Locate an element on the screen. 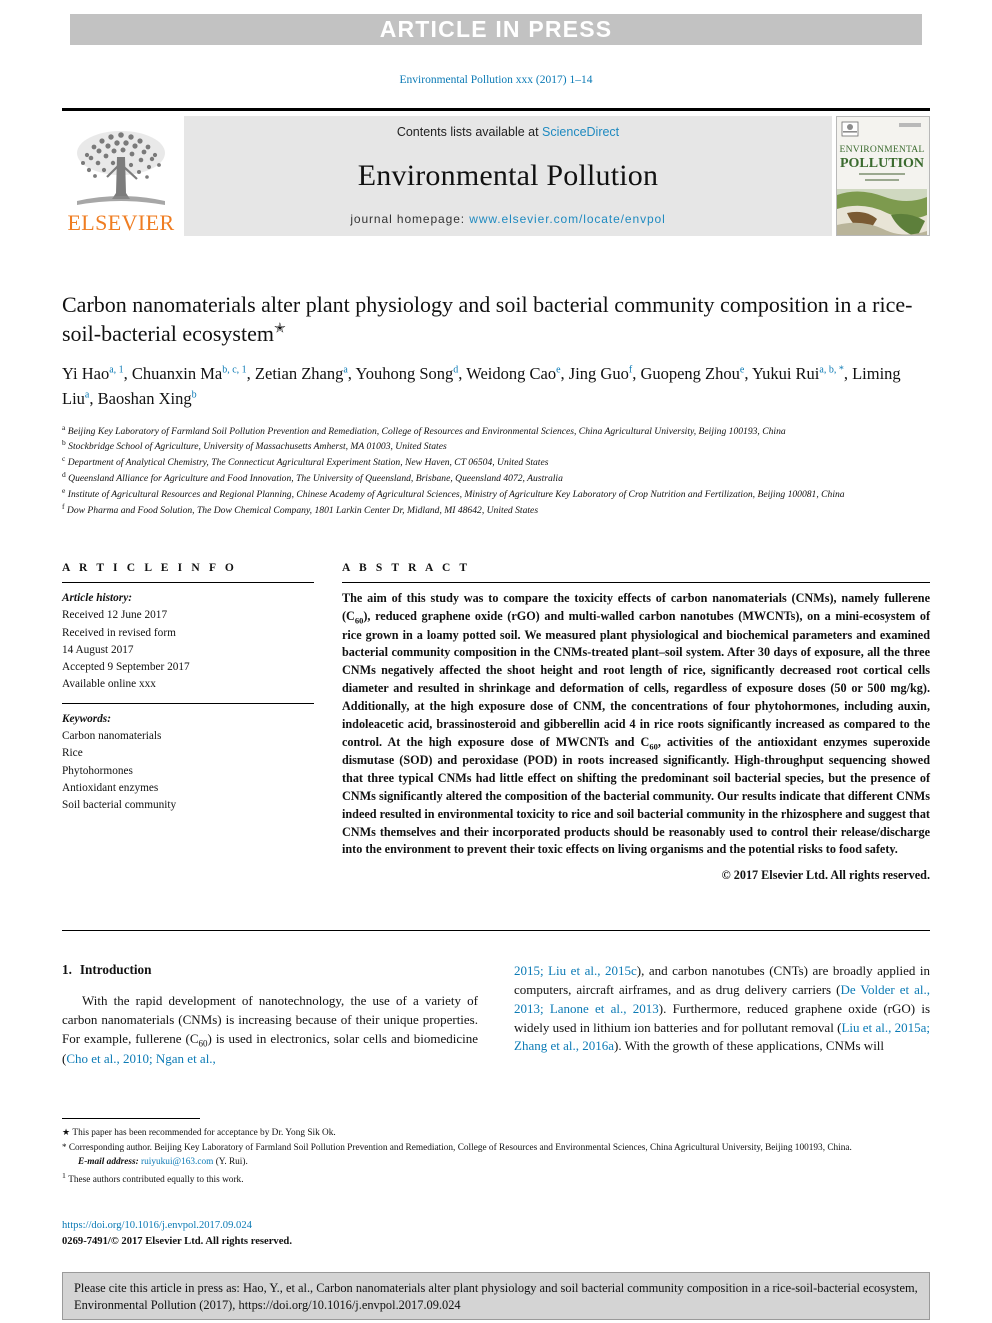 This screenshot has height=1323, width=992. email-address-label: E-mail address: is located at coordinates (108, 1161).